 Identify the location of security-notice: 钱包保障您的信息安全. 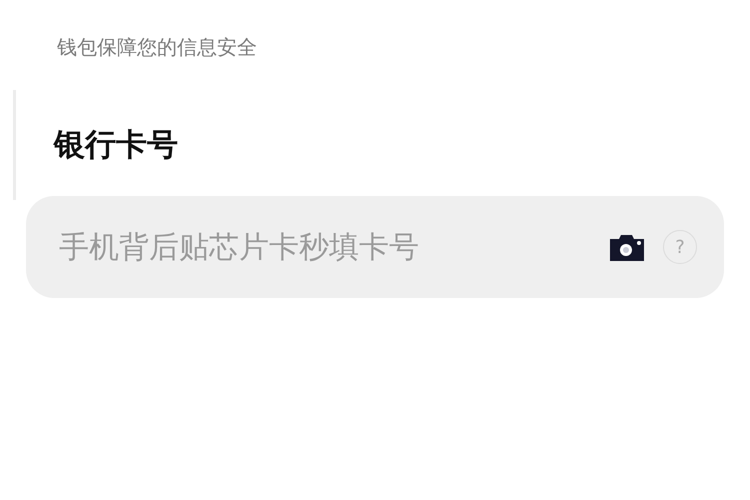
(157, 47).